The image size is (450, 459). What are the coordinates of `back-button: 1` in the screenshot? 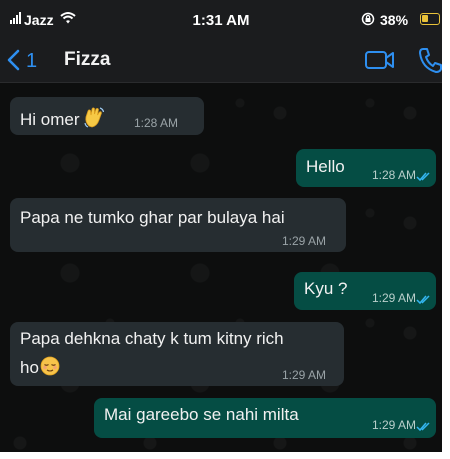 It's located at (24, 61).